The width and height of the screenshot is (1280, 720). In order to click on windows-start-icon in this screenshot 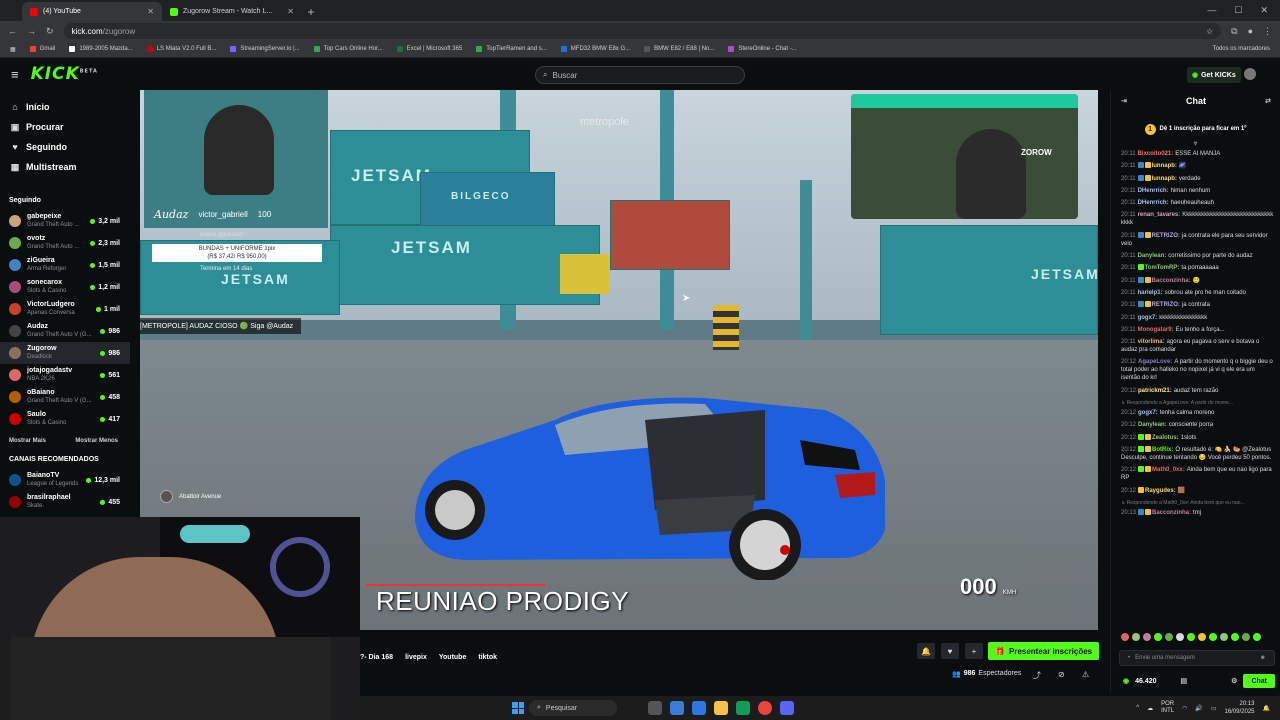, I will do `click(518, 708)`.